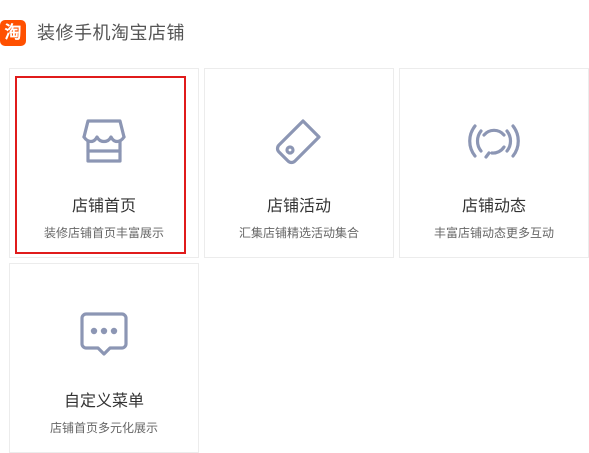 The width and height of the screenshot is (589, 453). What do you see at coordinates (298, 233) in the screenshot?
I see `card-shop-activity-desc: 汇集店铺精选活动集合` at bounding box center [298, 233].